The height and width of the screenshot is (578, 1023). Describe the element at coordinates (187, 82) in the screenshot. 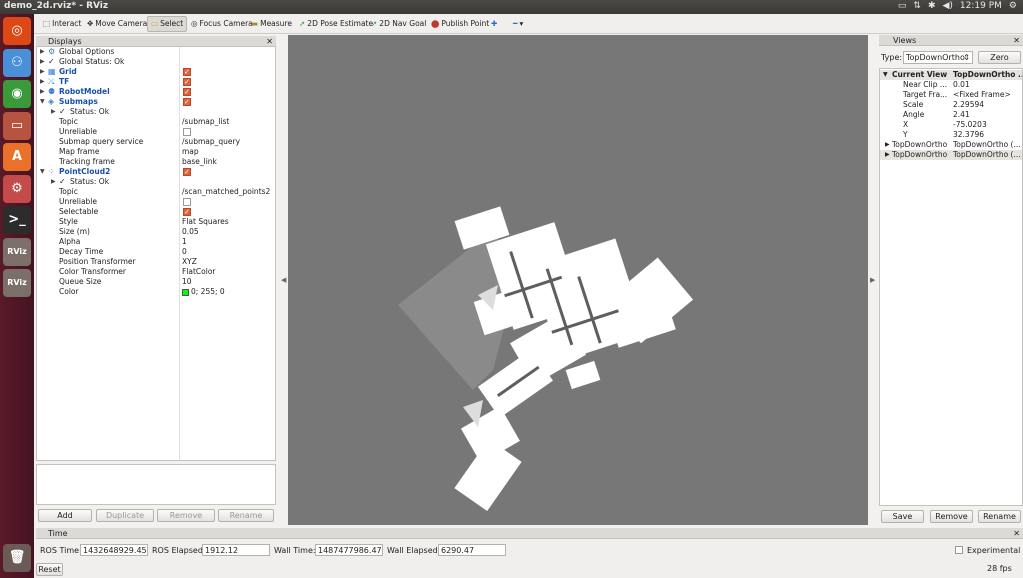

I see `tf-enabled-checkbox` at that location.